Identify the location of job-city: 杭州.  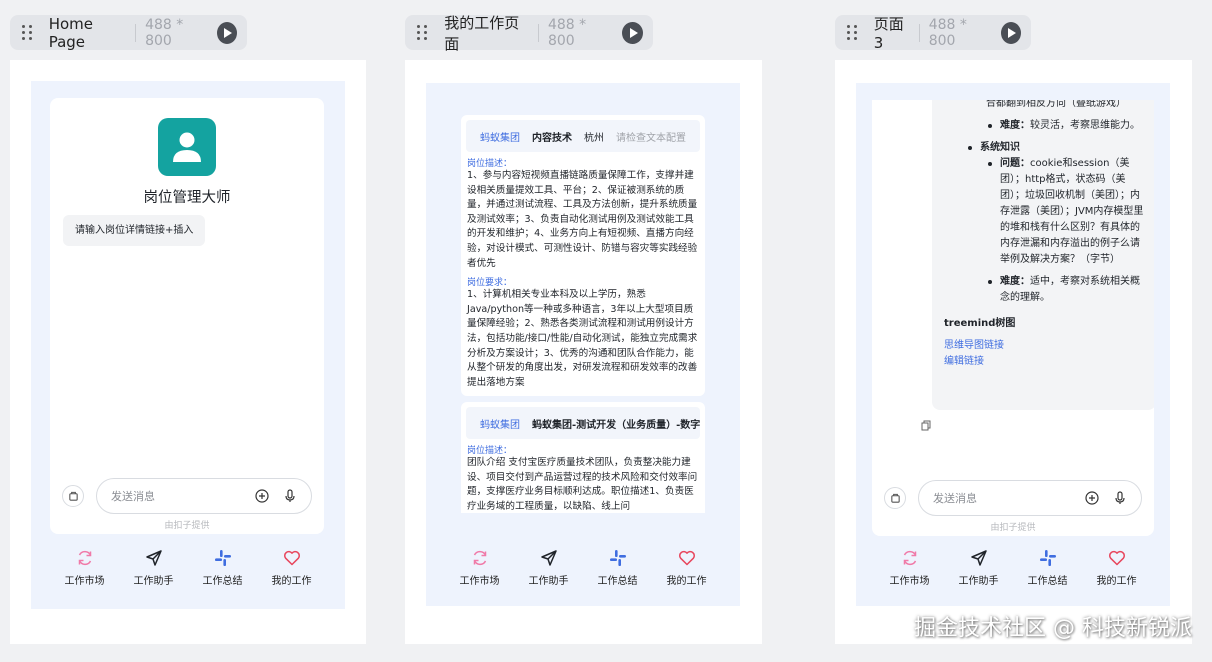
(594, 138).